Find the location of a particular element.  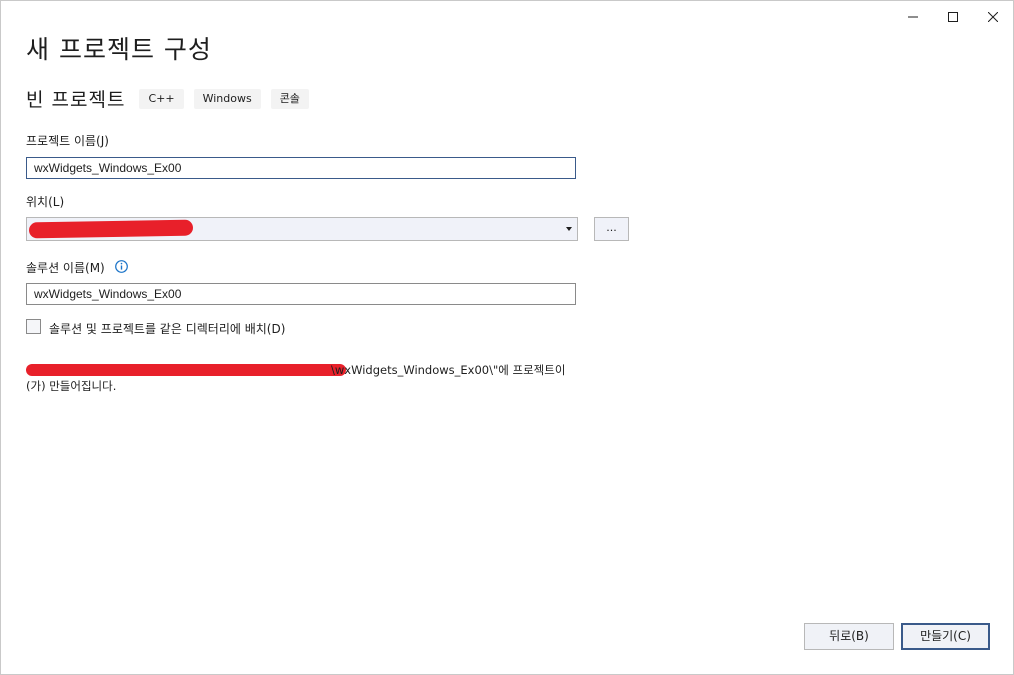

project-name-input: wxWidgets_Windows_Ex00 is located at coordinates (301, 168).